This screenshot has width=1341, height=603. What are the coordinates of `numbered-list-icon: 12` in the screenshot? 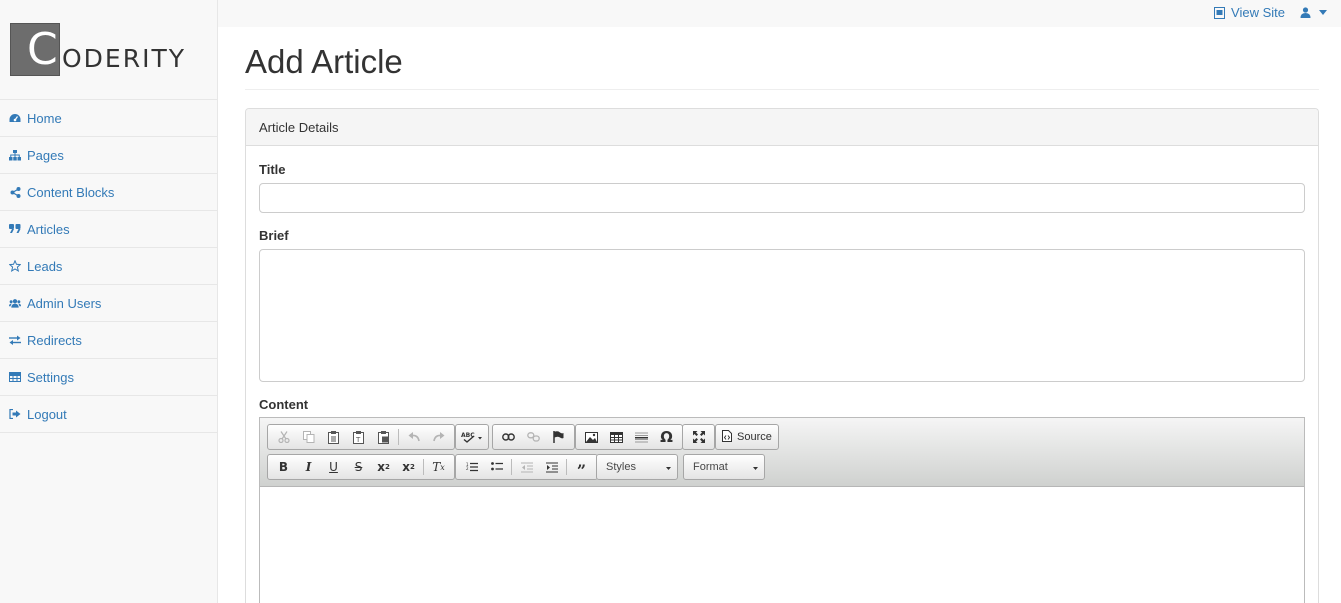 It's located at (471, 467).